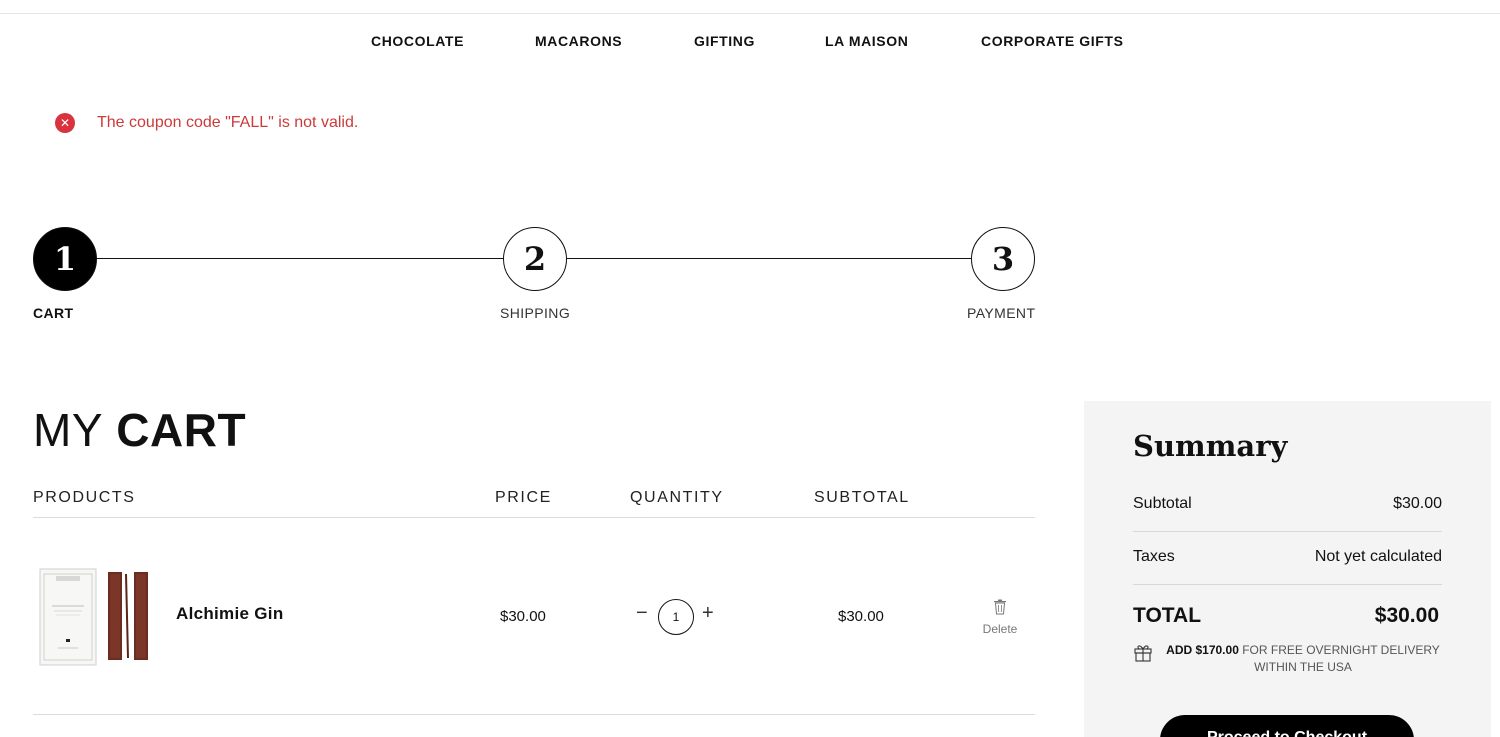 The width and height of the screenshot is (1500, 737). What do you see at coordinates (1286, 616) in the screenshot?
I see `summary-total-row: TOTAL $30.00` at bounding box center [1286, 616].